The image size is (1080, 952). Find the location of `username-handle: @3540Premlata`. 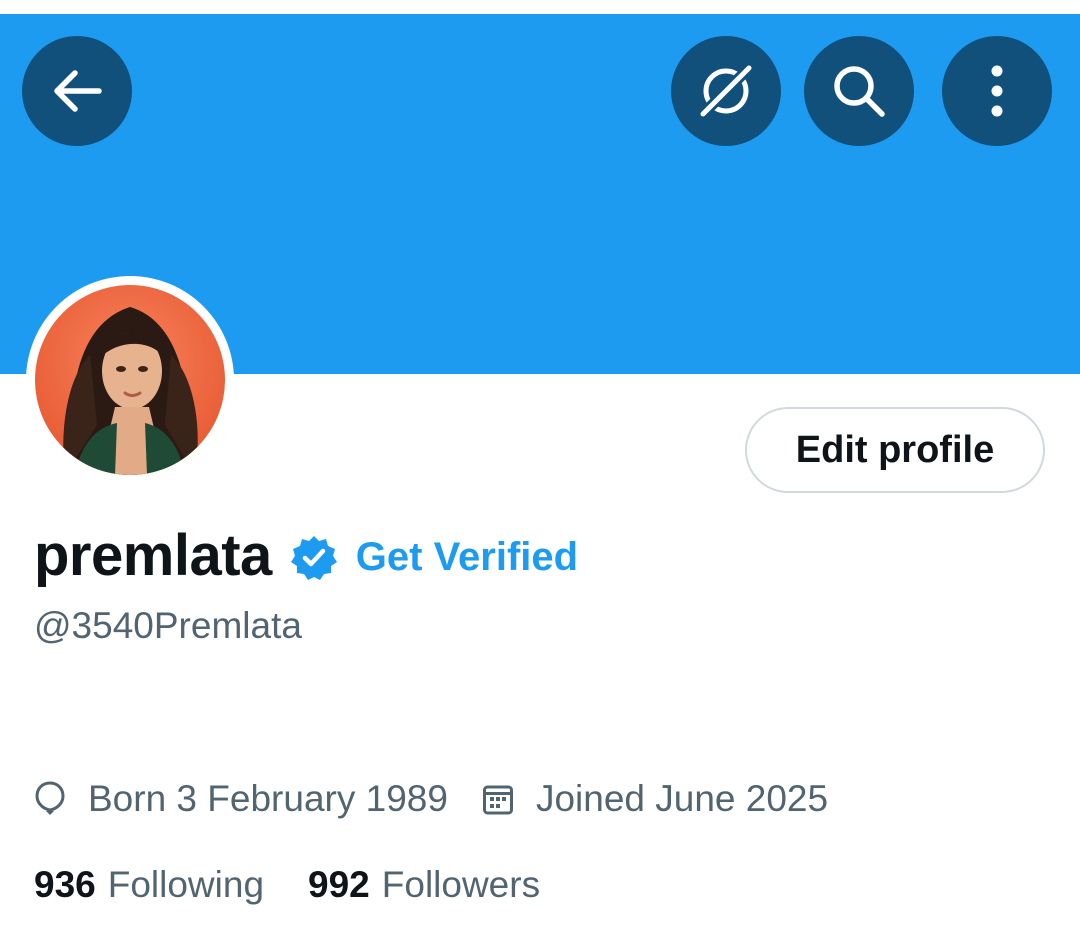

username-handle: @3540Premlata is located at coordinates (168, 625).